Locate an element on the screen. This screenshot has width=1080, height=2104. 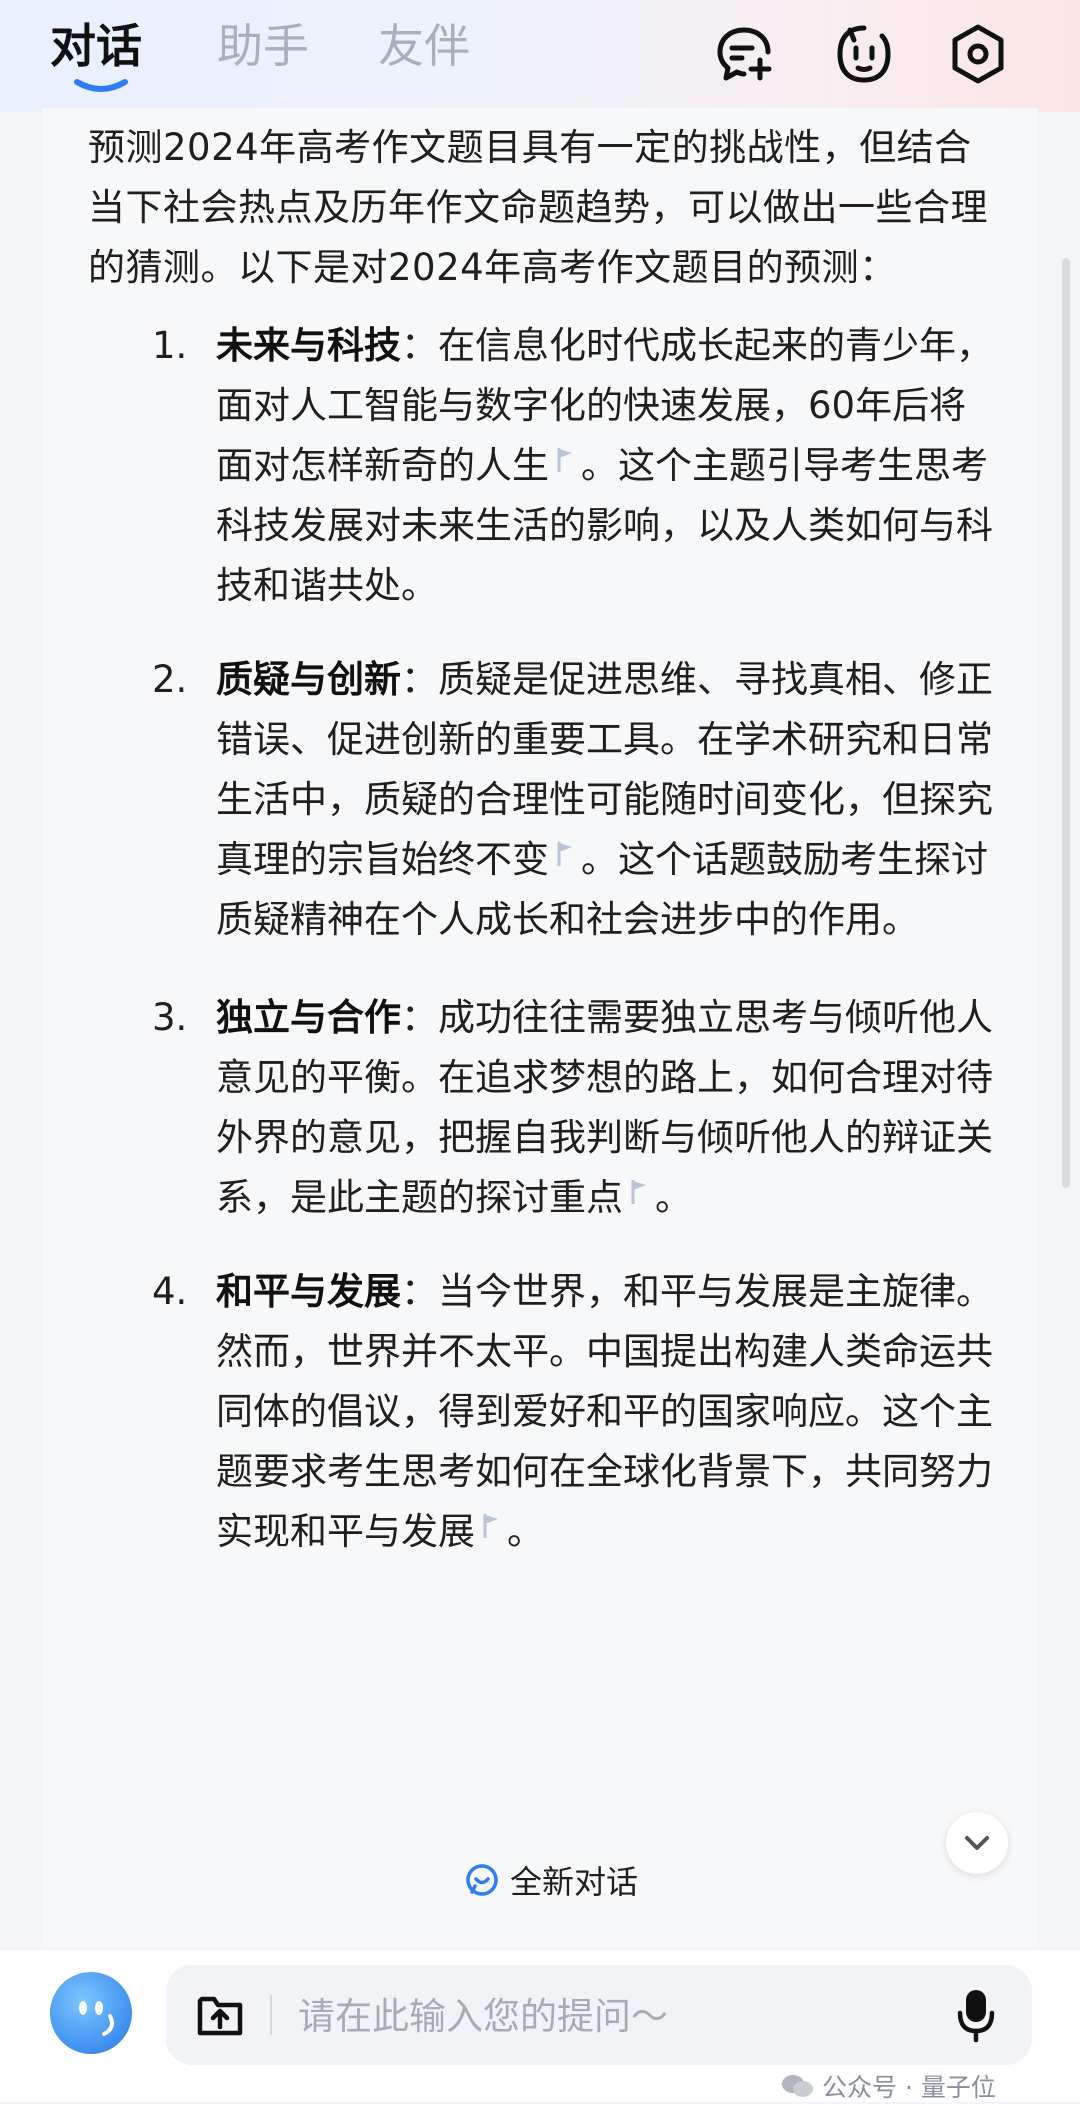
active-tab-indicator is located at coordinates (101, 85).